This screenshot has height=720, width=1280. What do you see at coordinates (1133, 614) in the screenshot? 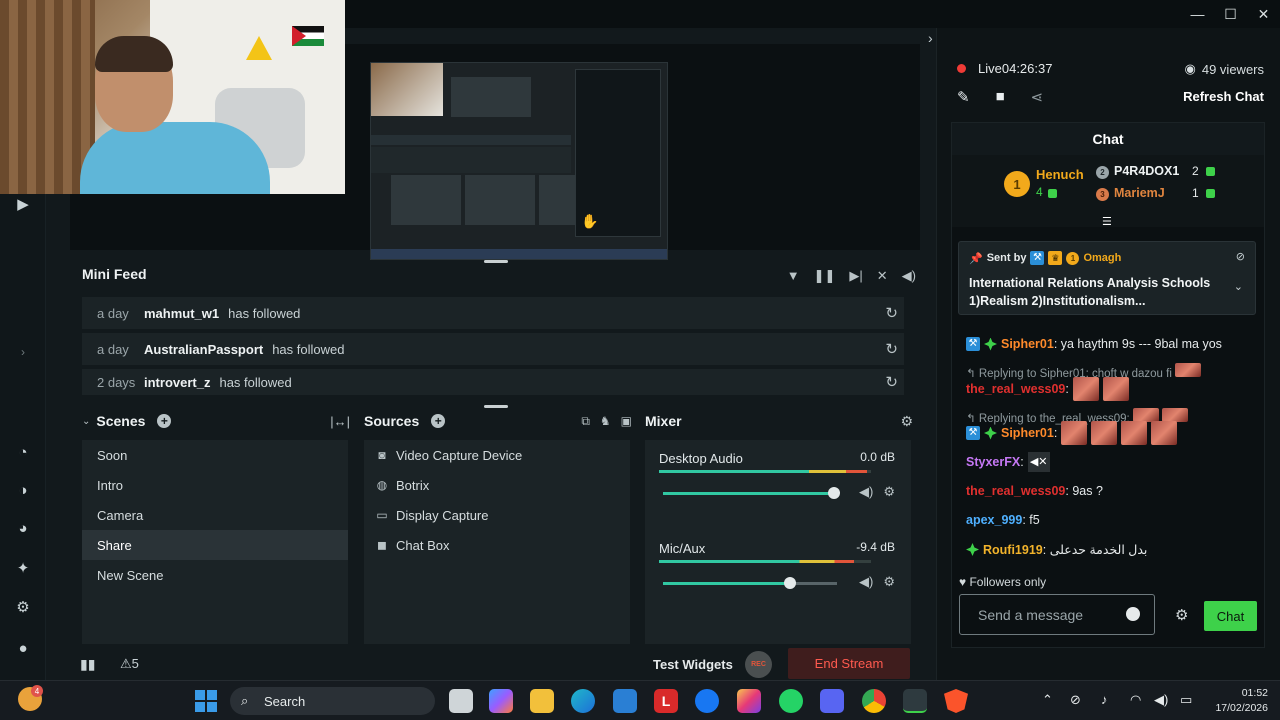
I see `emoji-icon` at bounding box center [1133, 614].